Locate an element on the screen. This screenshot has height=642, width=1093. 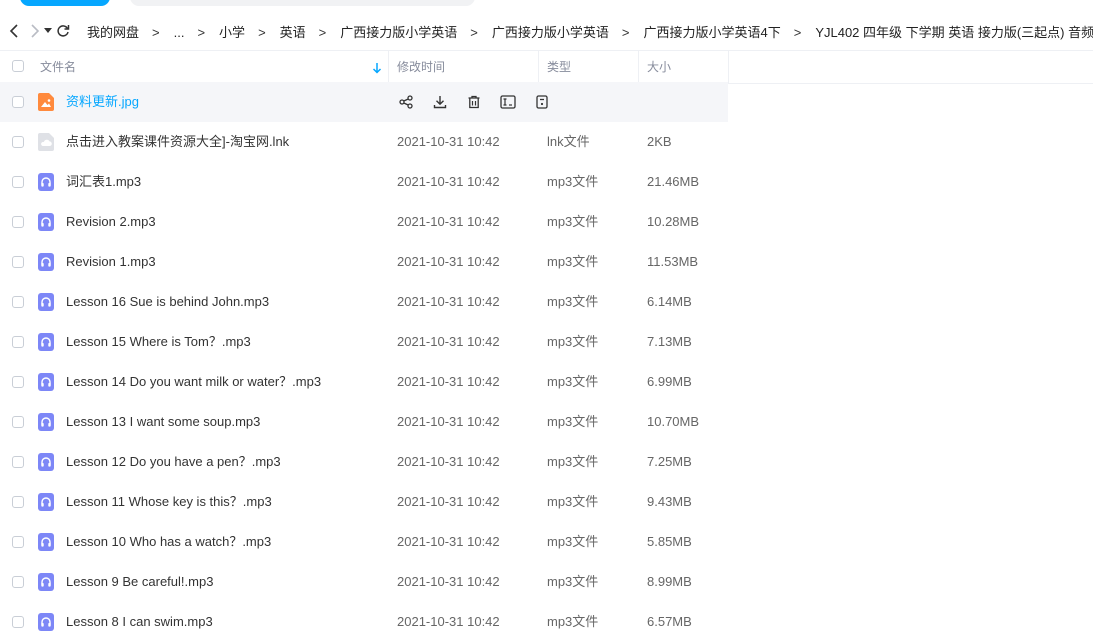
file-size: 7.25MB is located at coordinates (669, 461).